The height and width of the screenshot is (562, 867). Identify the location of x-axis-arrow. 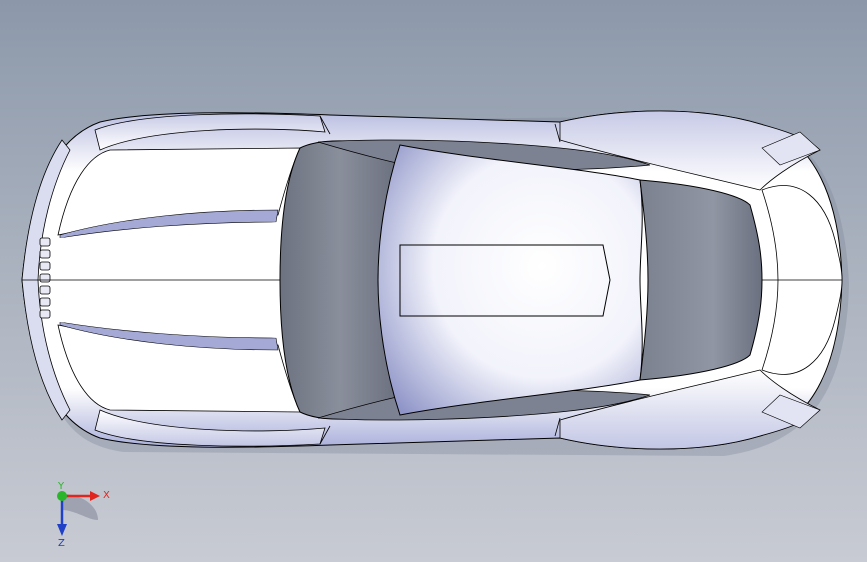
(95, 496).